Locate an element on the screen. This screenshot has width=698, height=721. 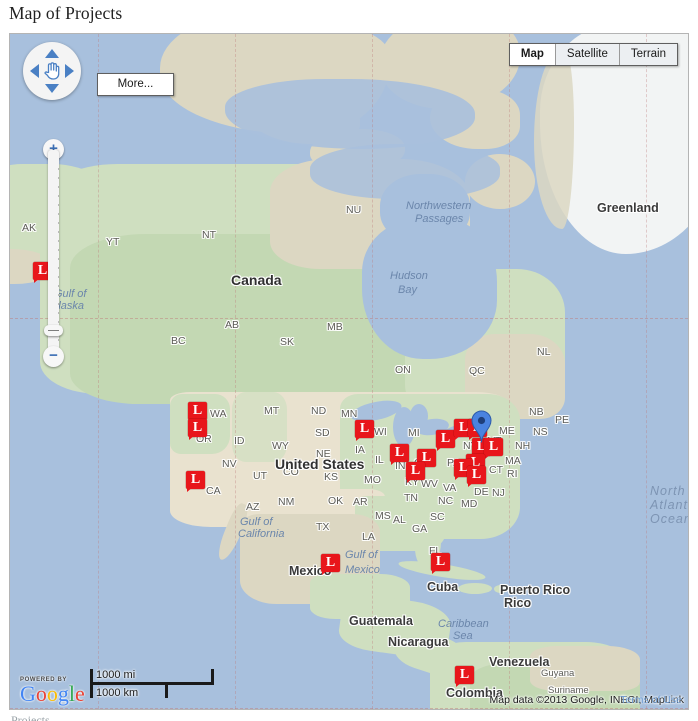
marker-northcarolina: L is located at coordinates (478, 476).